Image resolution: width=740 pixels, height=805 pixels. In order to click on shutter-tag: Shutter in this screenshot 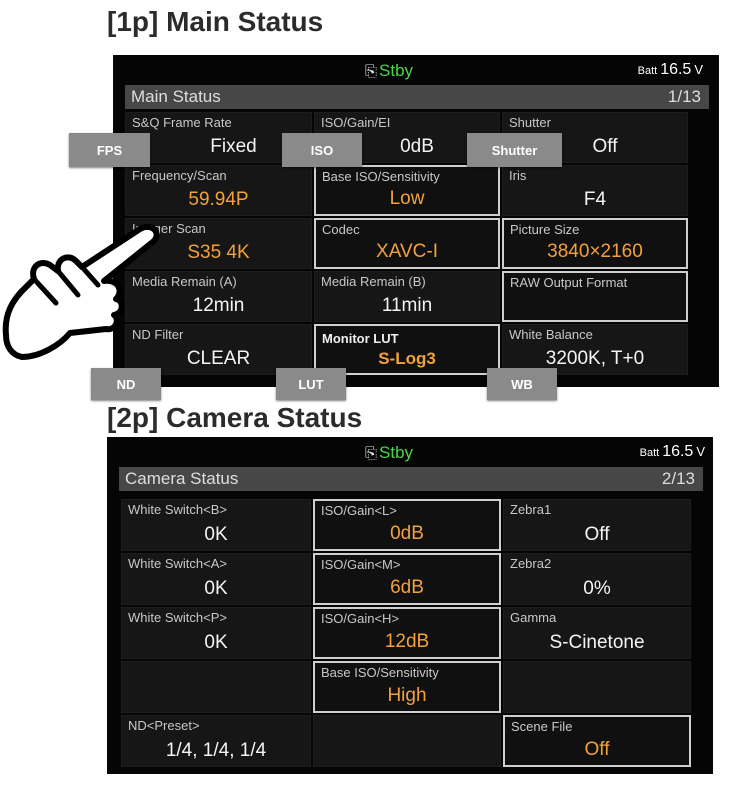, I will do `click(514, 150)`.